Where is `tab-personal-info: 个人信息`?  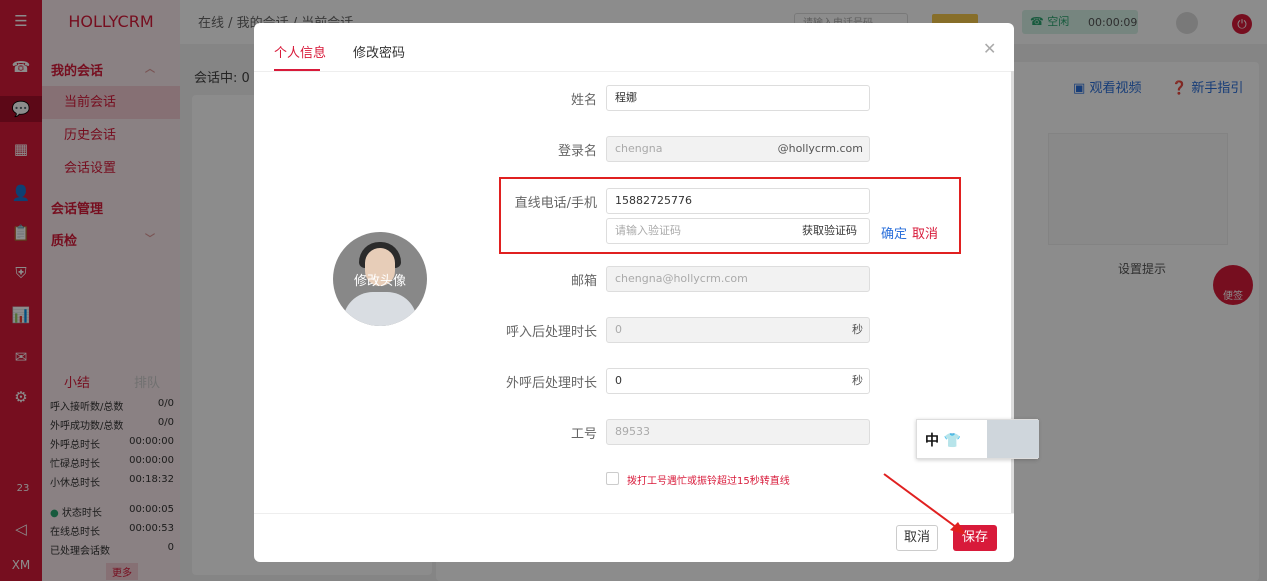 tab-personal-info: 个人信息 is located at coordinates (300, 51).